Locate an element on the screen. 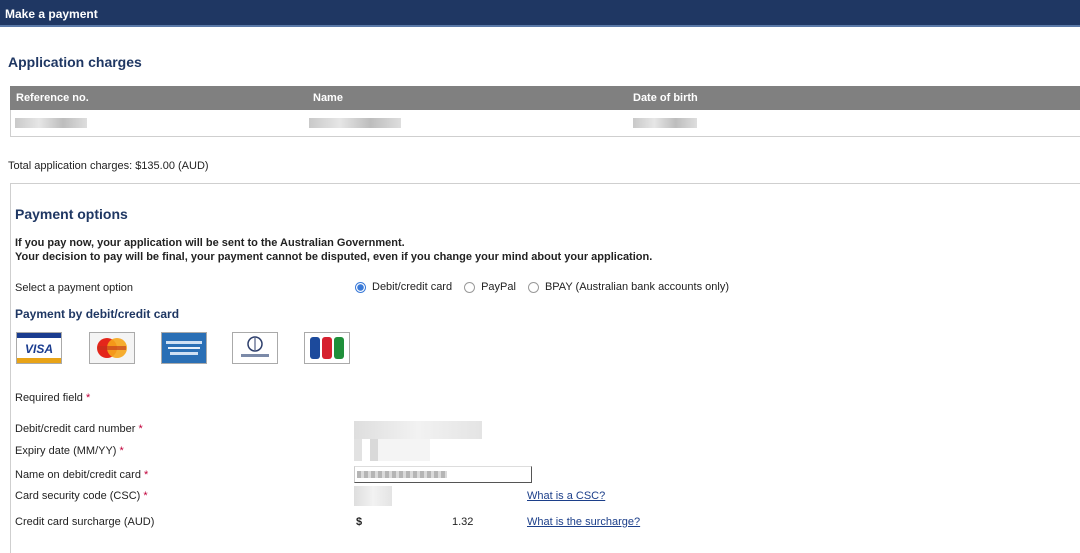 This screenshot has height=553, width=1080. column-date-of-birth: Date of birth is located at coordinates (665, 98).